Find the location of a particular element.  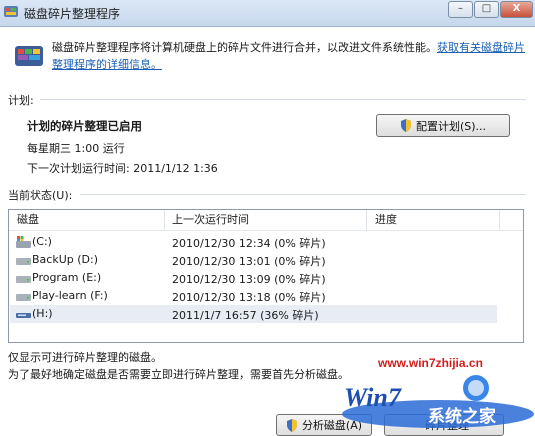

schedule-frequency: 每星期三 1:00 运行 is located at coordinates (76, 148).